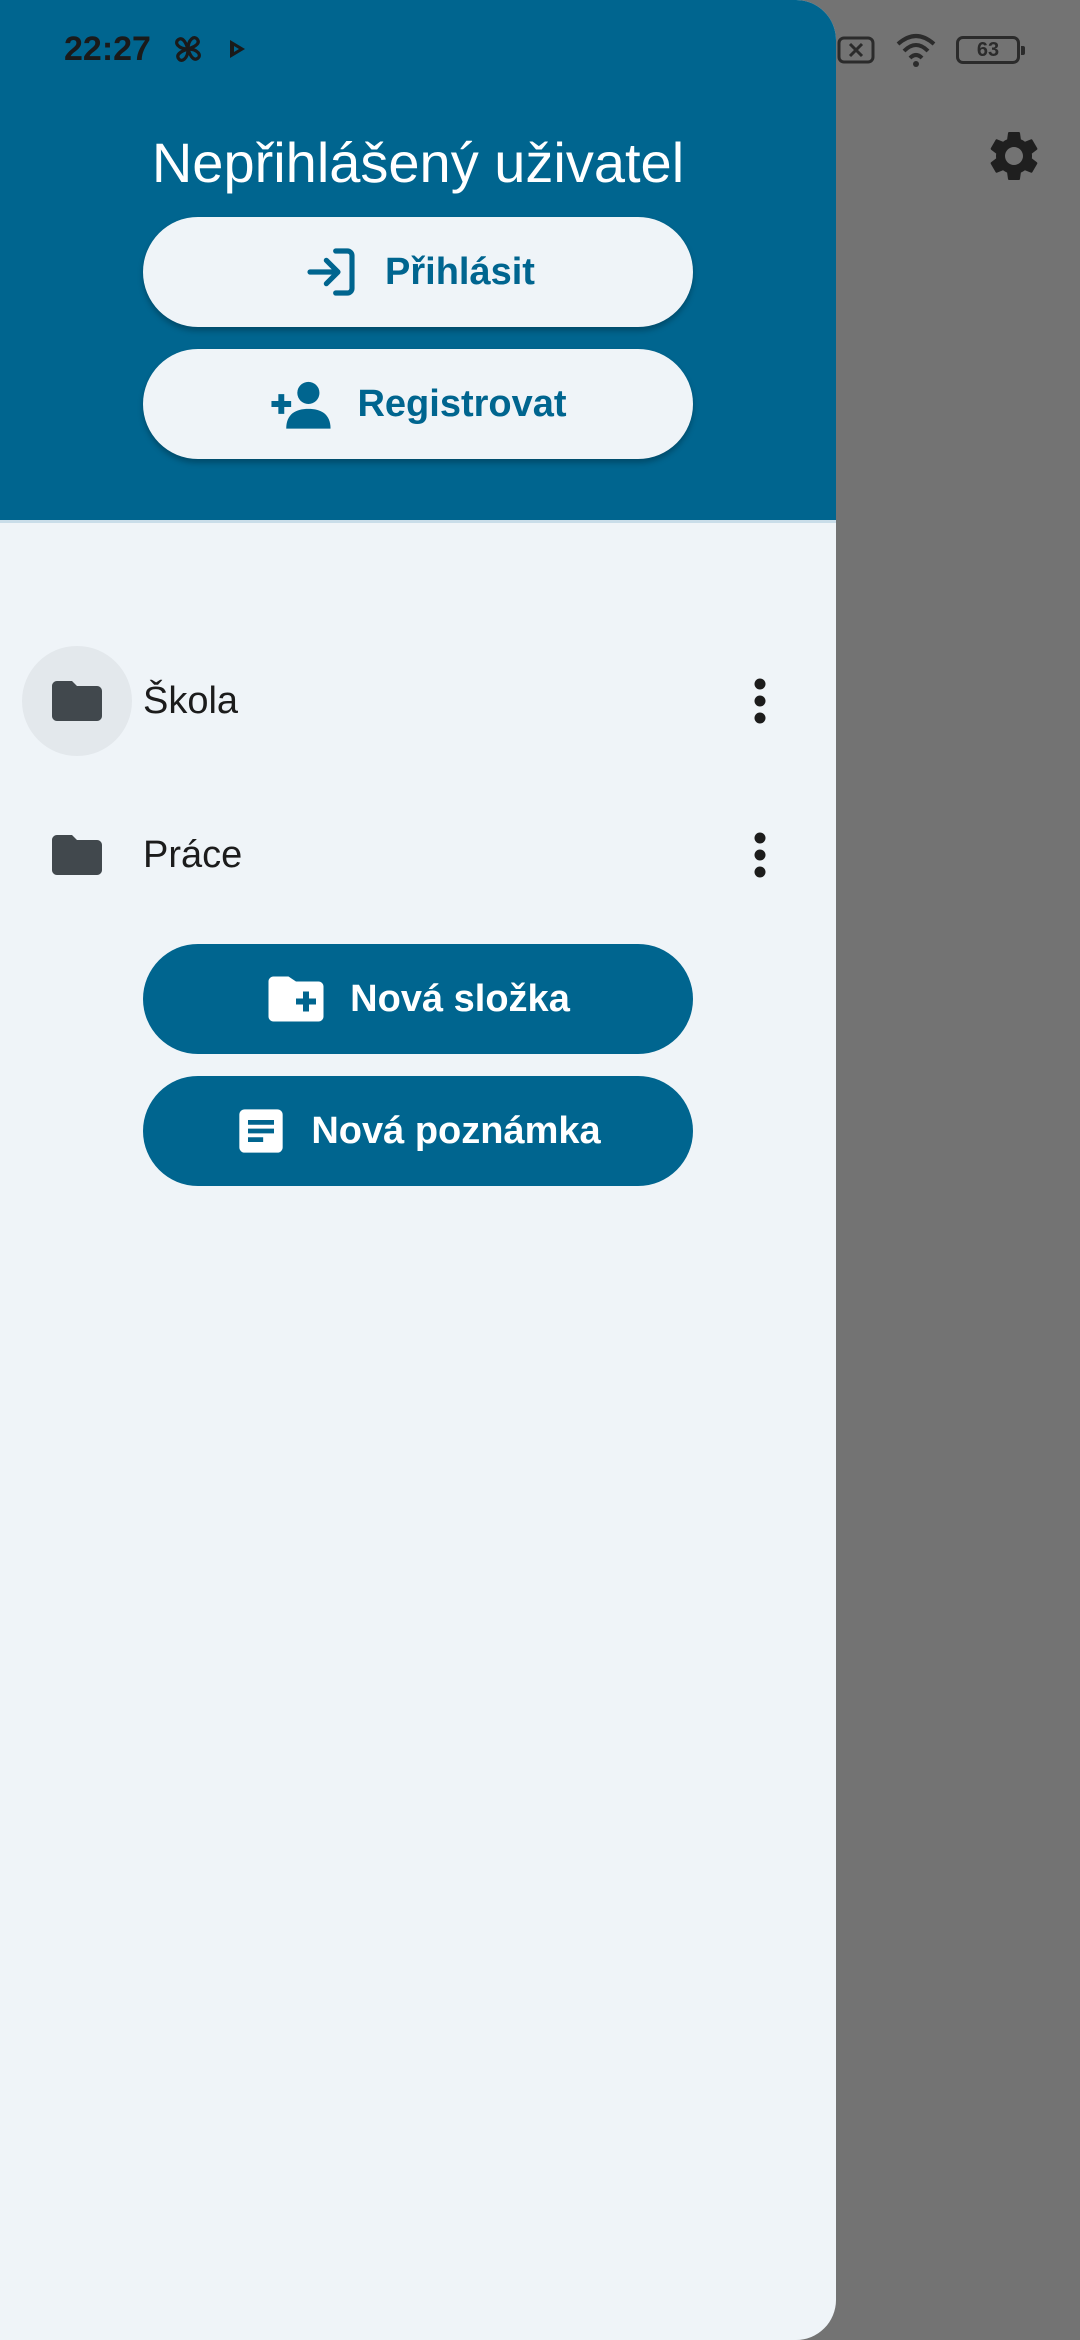 This screenshot has height=2340, width=1080. What do you see at coordinates (460, 998) in the screenshot?
I see `new-folder-label: Nová složka` at bounding box center [460, 998].